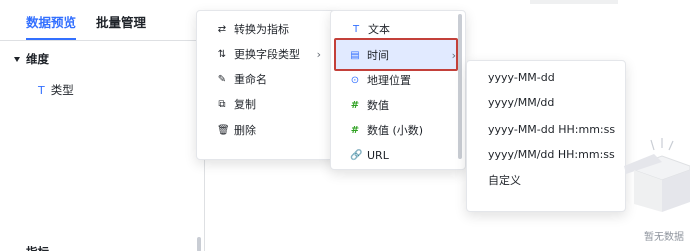 This screenshot has height=251, width=690. I want to click on caret-down-icon, so click(17, 59).